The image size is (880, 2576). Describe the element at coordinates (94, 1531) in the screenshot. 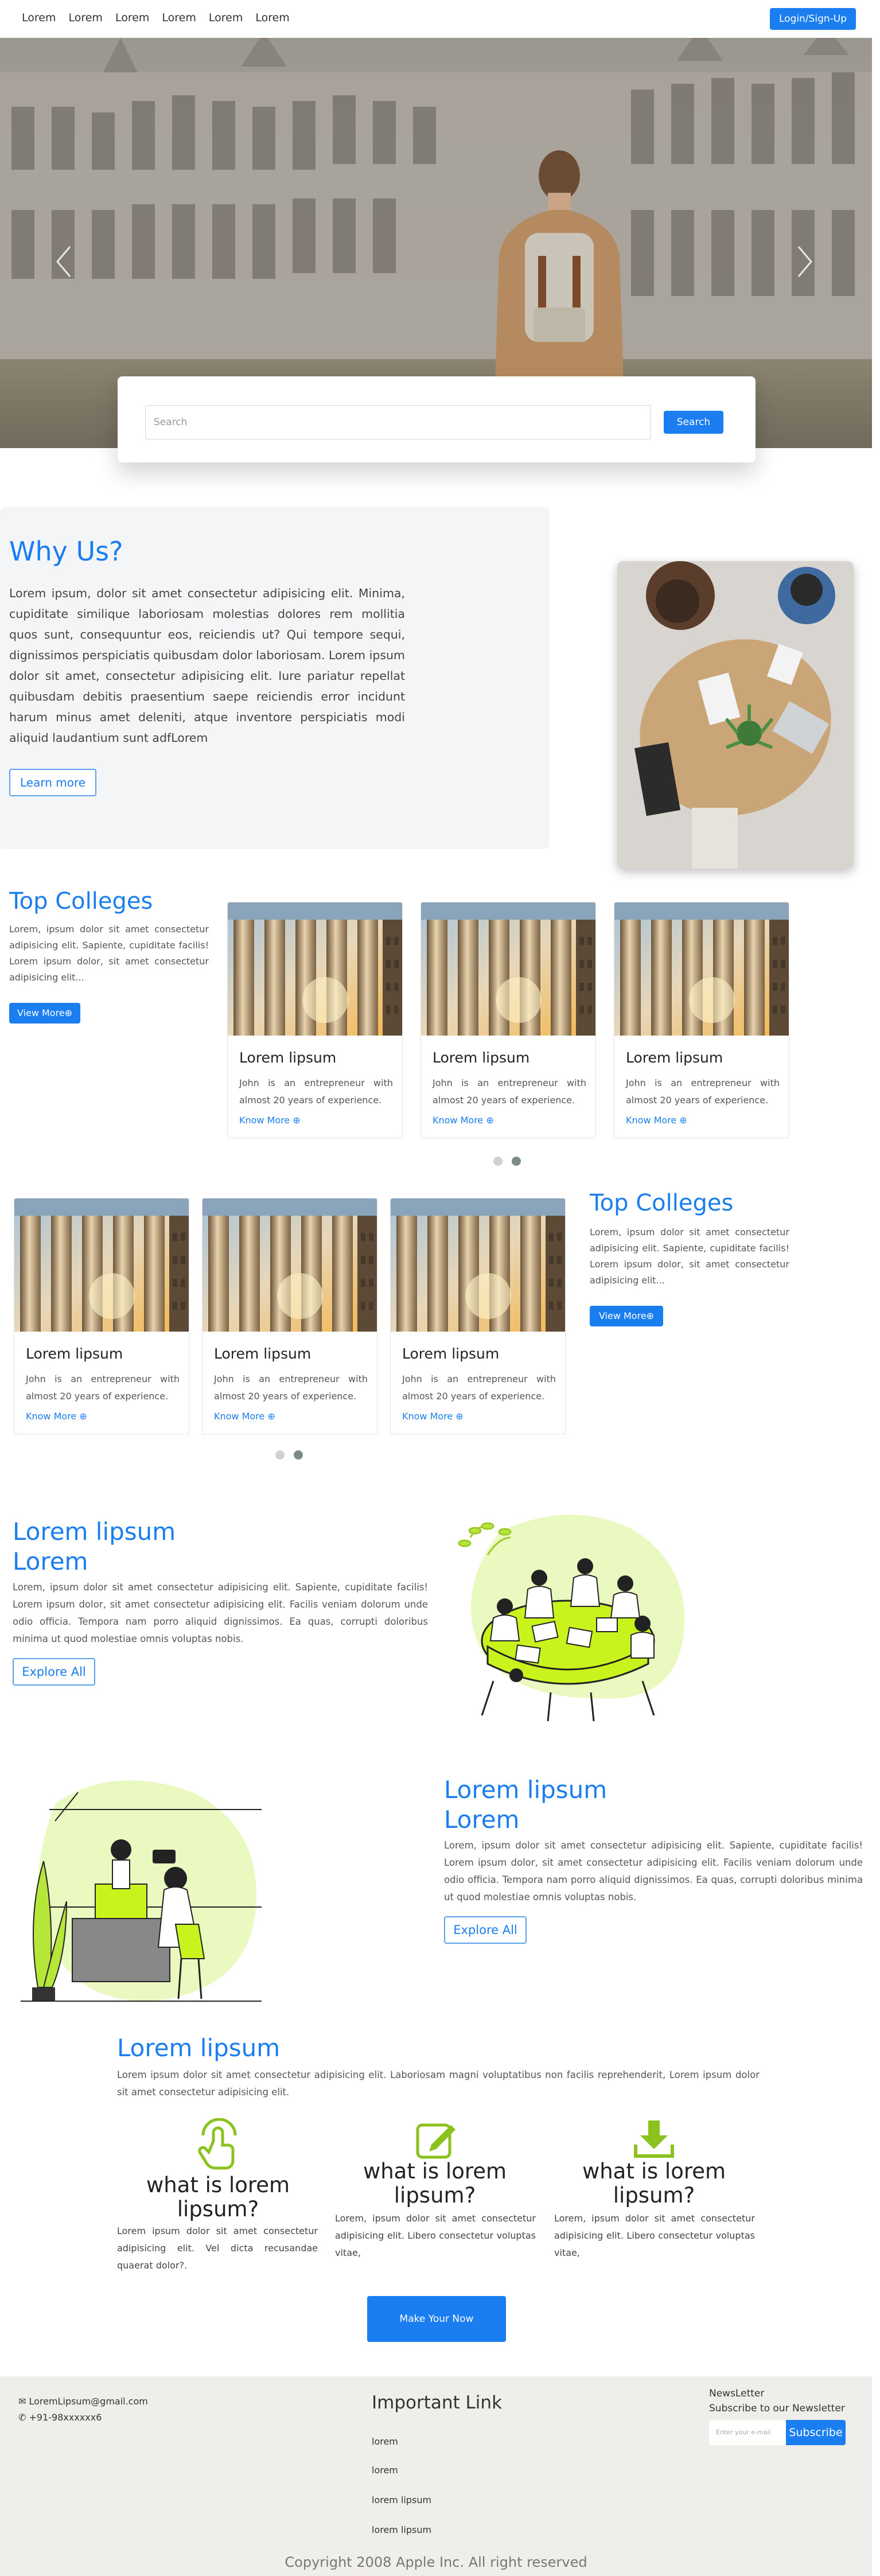

I see `section3-title-line1: Lorem lipsum` at that location.